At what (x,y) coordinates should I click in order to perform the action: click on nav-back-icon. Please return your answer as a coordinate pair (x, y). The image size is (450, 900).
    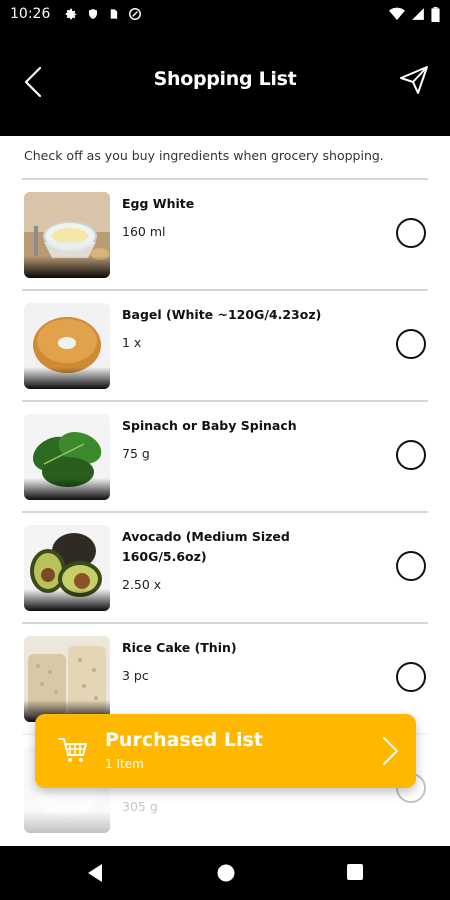
    Looking at the image, I should click on (95, 873).